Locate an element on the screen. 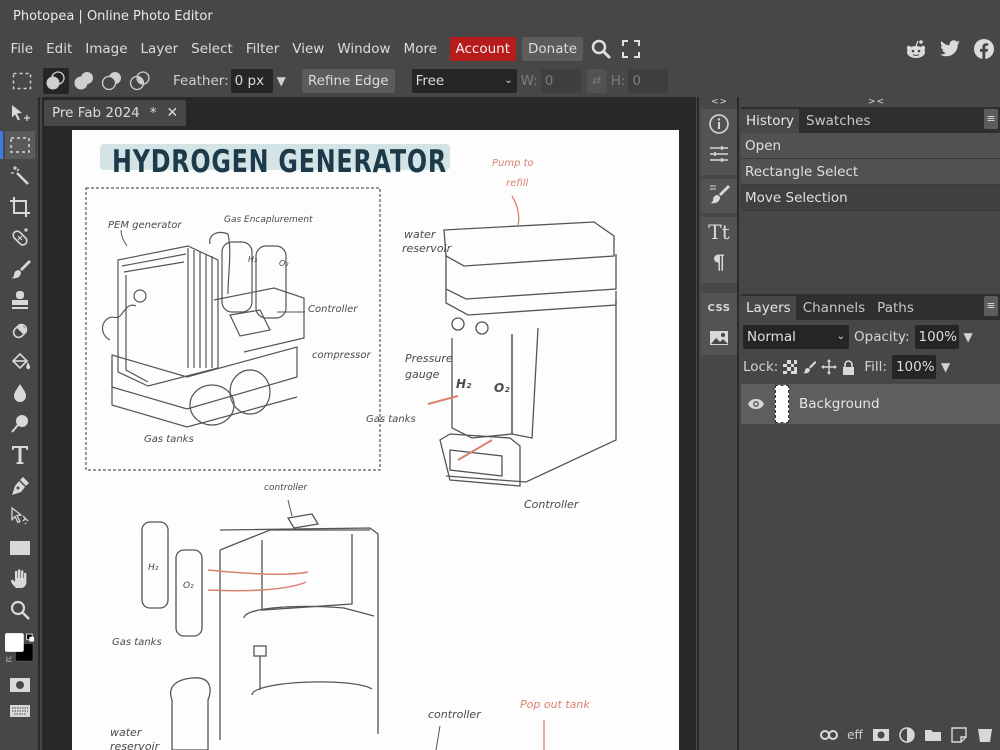 This screenshot has height=750, width=1000. history-item-open: Open is located at coordinates (870, 146).